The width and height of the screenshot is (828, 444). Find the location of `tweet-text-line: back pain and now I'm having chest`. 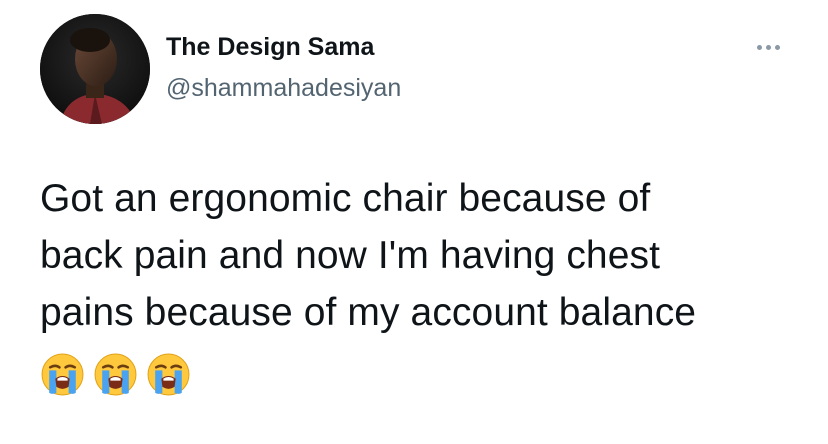

tweet-text-line: back pain and now I'm having chest is located at coordinates (350, 255).